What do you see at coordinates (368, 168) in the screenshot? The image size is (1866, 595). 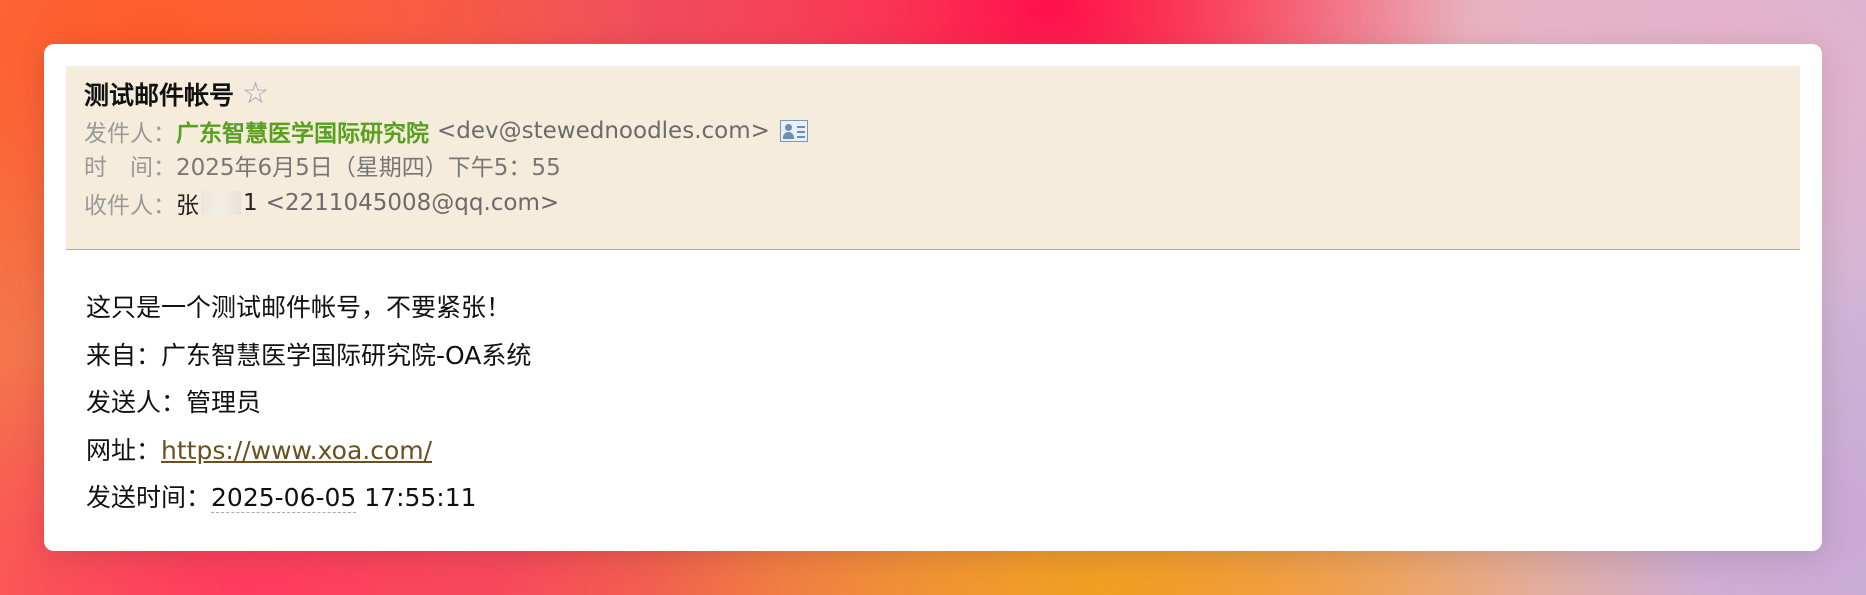 I see `time-value: 2025年6月5日（星期四）下午5：55` at bounding box center [368, 168].